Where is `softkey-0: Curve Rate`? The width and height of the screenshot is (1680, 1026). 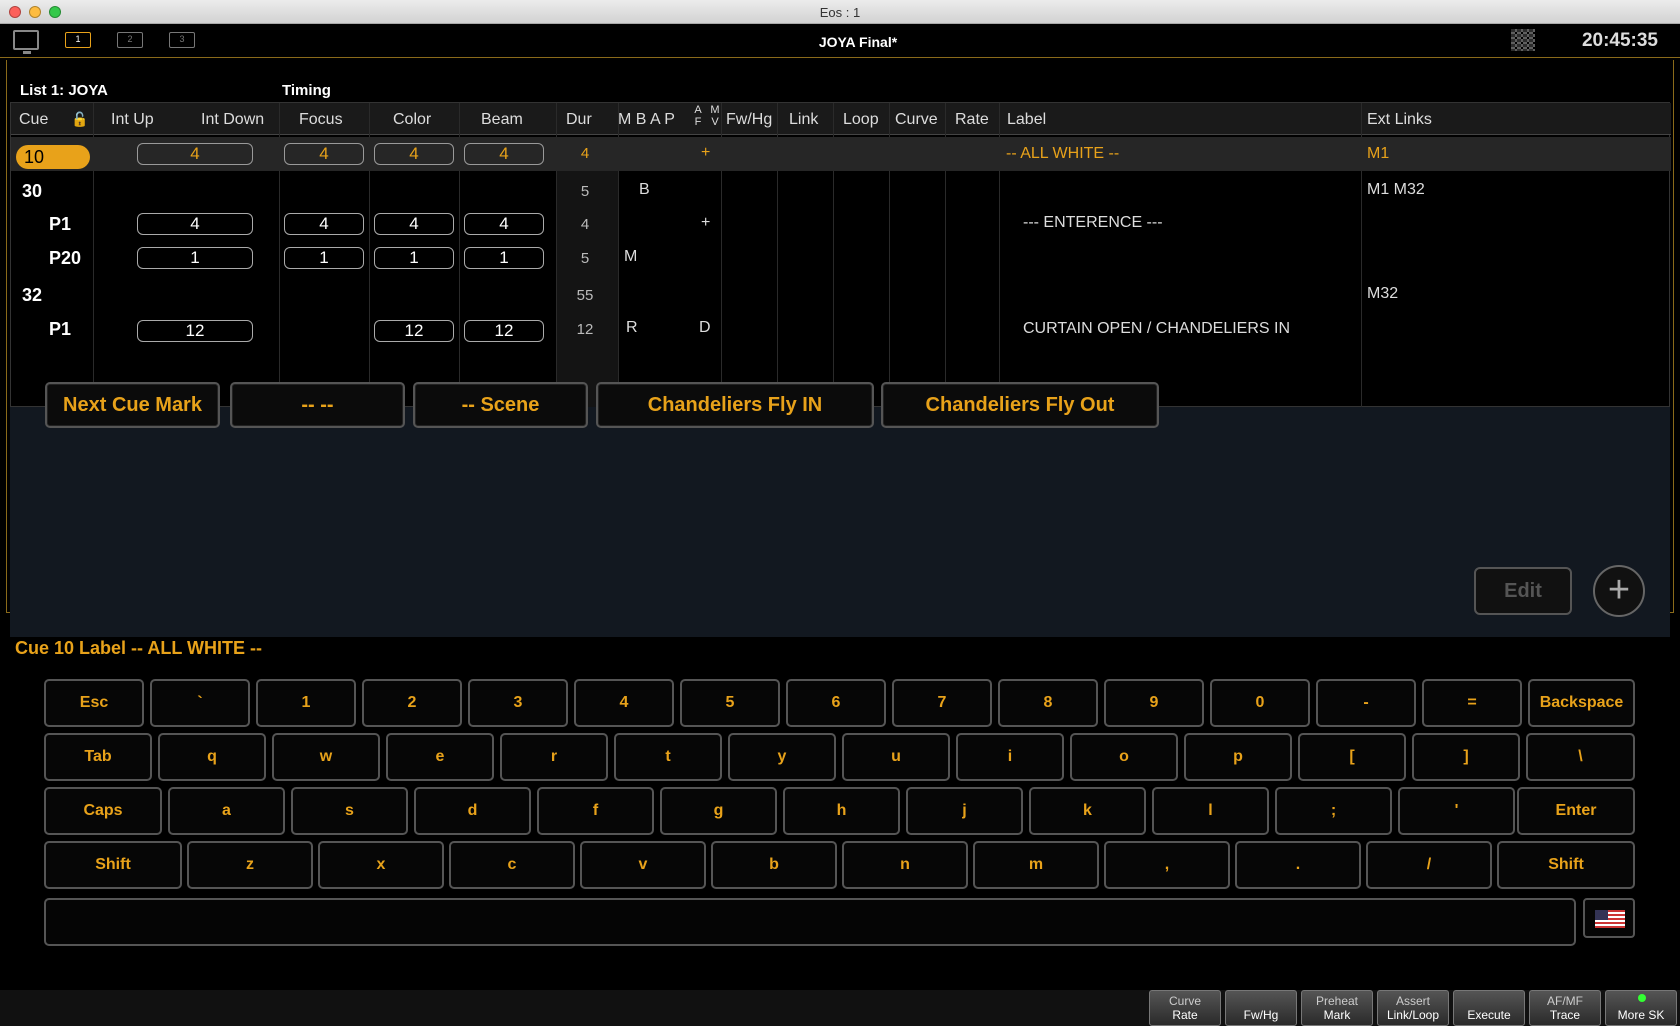 softkey-0: Curve Rate is located at coordinates (1185, 1008).